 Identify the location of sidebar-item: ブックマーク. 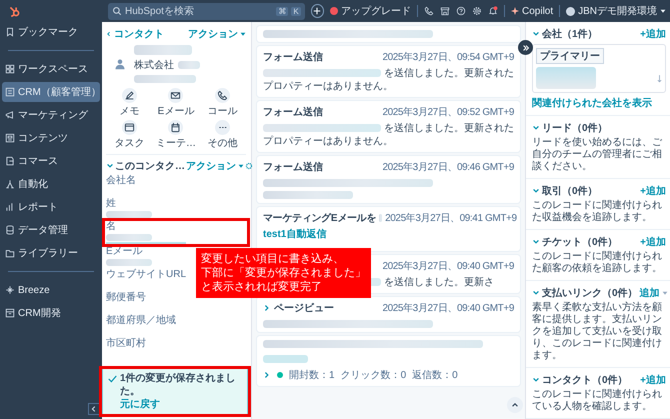
(51, 32).